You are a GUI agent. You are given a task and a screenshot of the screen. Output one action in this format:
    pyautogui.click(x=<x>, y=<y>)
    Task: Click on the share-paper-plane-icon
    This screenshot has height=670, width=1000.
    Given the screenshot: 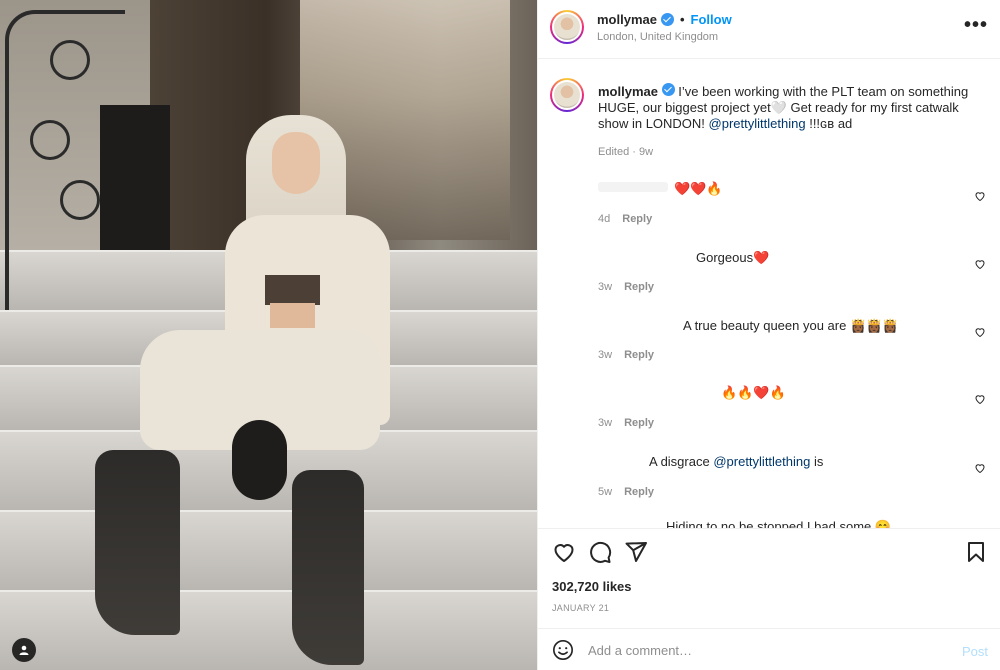 What is the action you would take?
    pyautogui.click(x=636, y=552)
    